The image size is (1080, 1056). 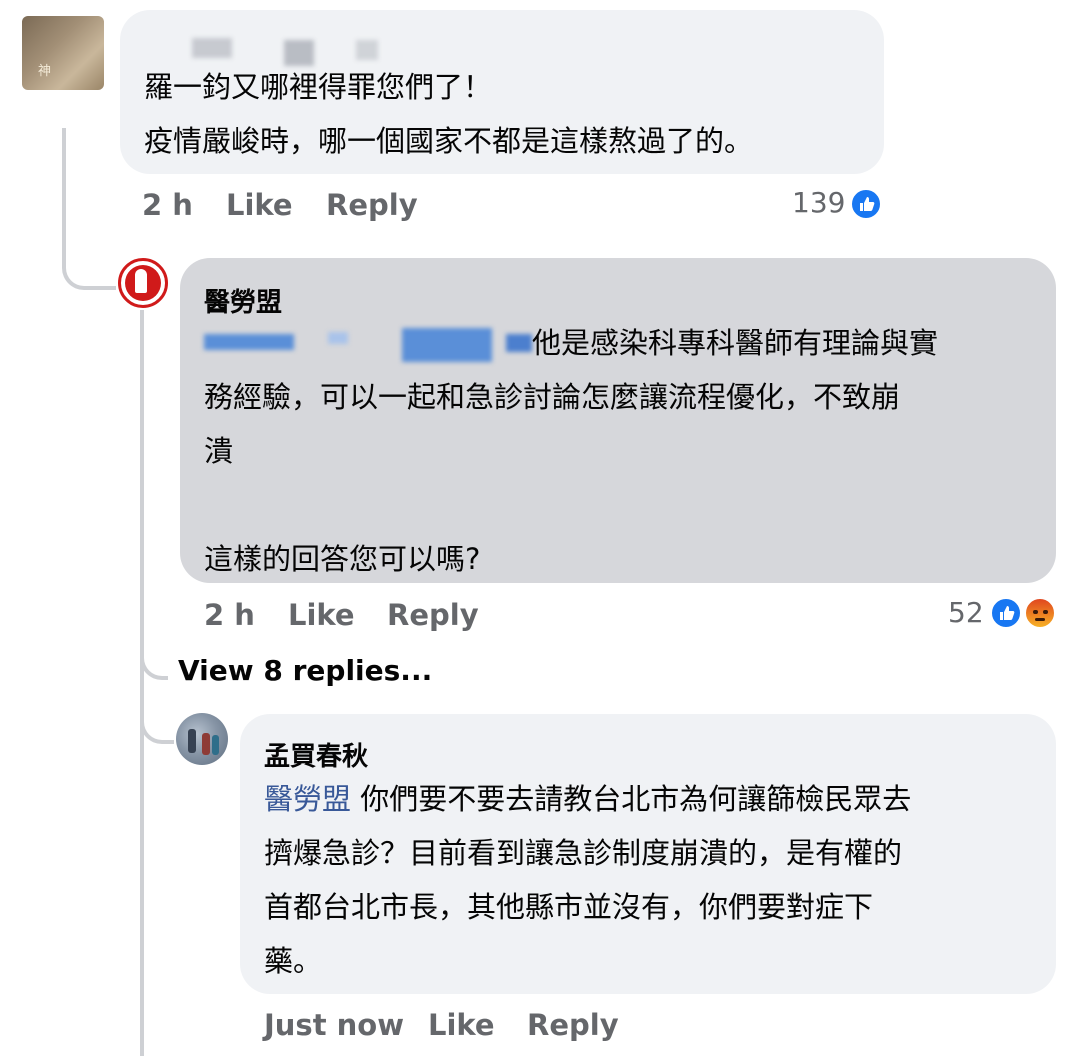 I want to click on mention-link: 醫勞盟, so click(x=307, y=799).